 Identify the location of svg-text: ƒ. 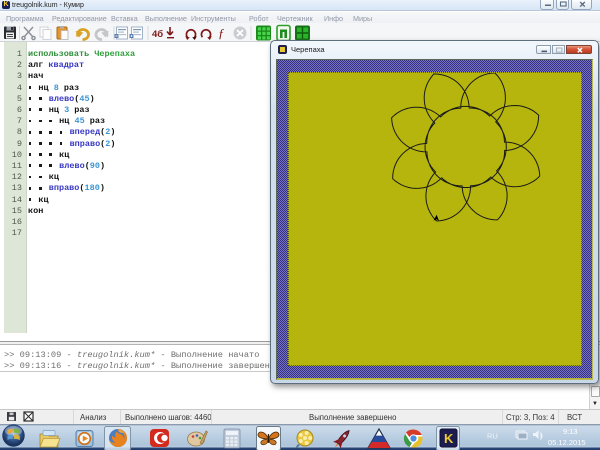
(221, 33).